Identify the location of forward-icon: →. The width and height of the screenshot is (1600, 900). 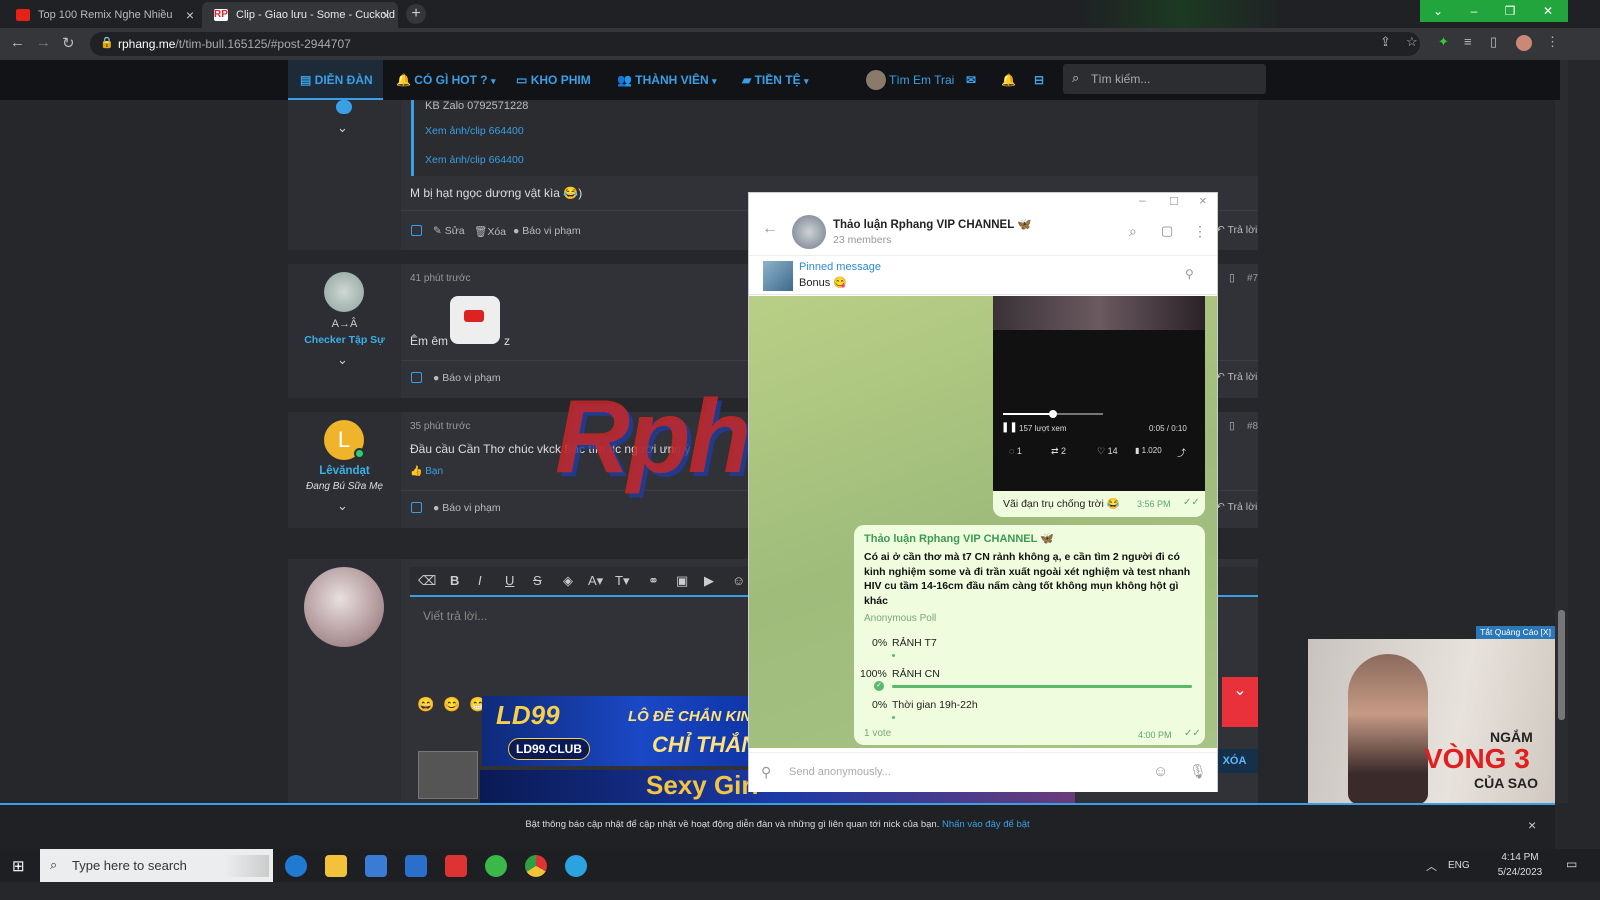
(43, 42).